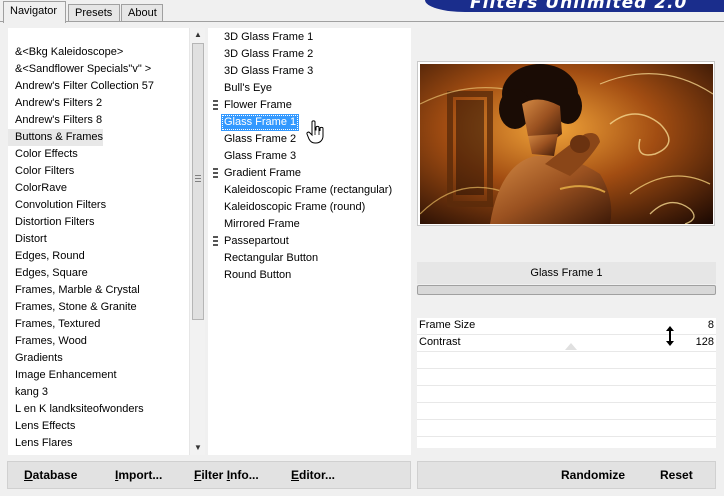  I want to click on category-item: kang 3, so click(98, 392).